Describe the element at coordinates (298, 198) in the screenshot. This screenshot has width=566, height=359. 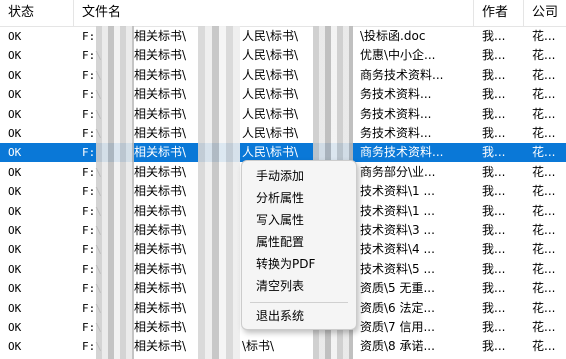
I see `menu-item-analyze-properties: 分析属性` at that location.